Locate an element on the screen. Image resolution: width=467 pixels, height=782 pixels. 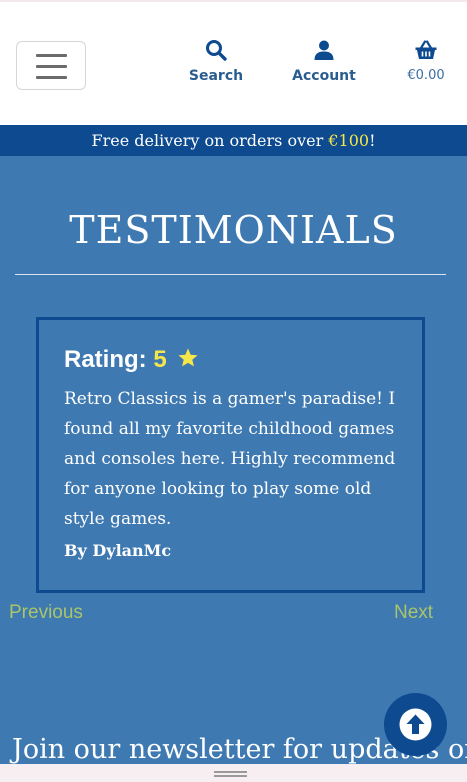
promo-text: Free delivery on orders over is located at coordinates (210, 140).